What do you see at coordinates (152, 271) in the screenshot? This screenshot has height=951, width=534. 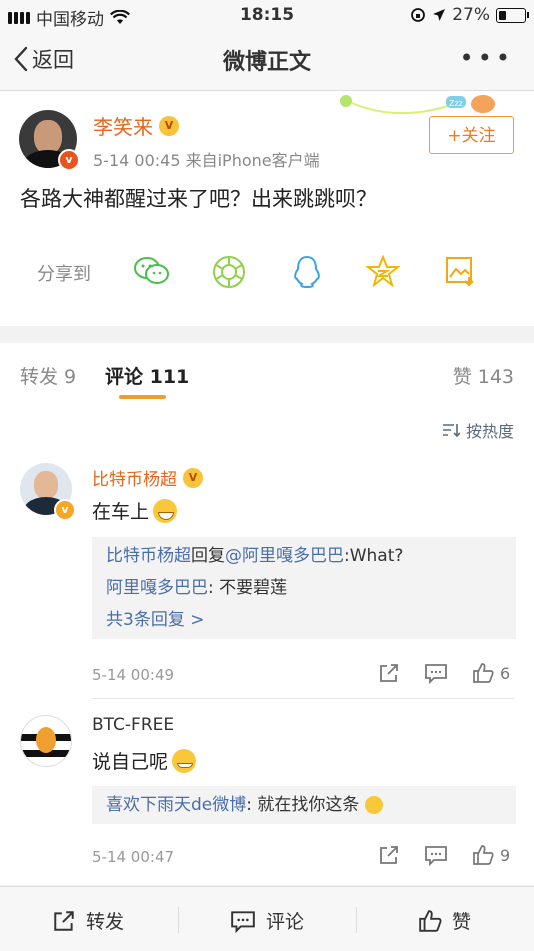 I see `wechat-icon` at bounding box center [152, 271].